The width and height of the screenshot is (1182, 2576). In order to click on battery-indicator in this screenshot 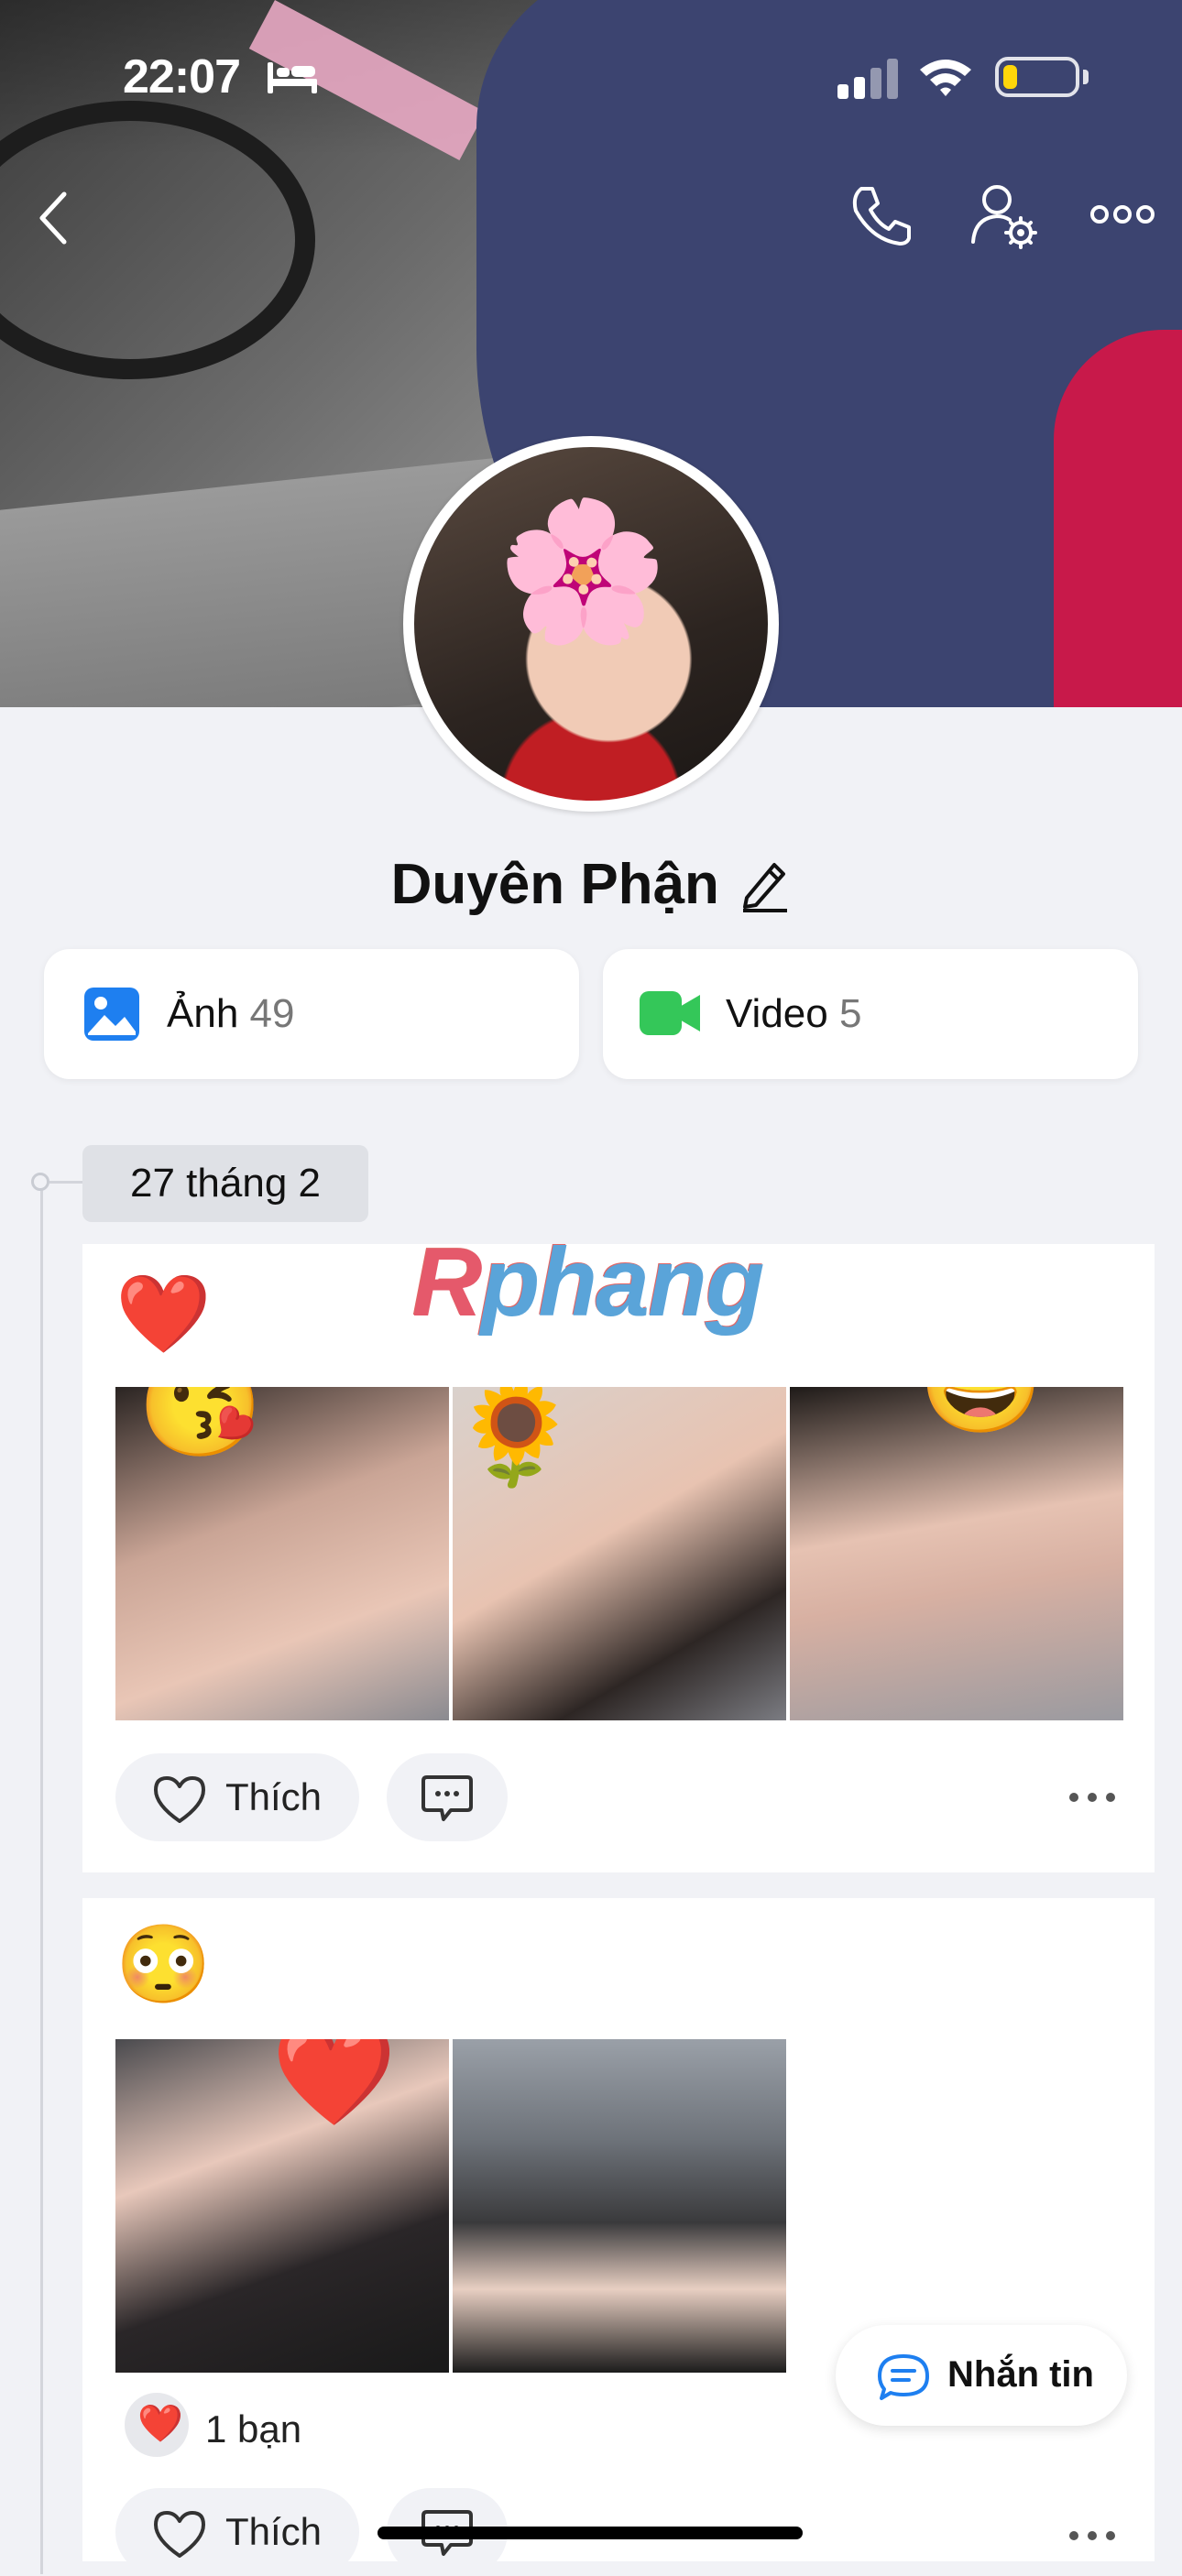, I will do `click(1037, 77)`.